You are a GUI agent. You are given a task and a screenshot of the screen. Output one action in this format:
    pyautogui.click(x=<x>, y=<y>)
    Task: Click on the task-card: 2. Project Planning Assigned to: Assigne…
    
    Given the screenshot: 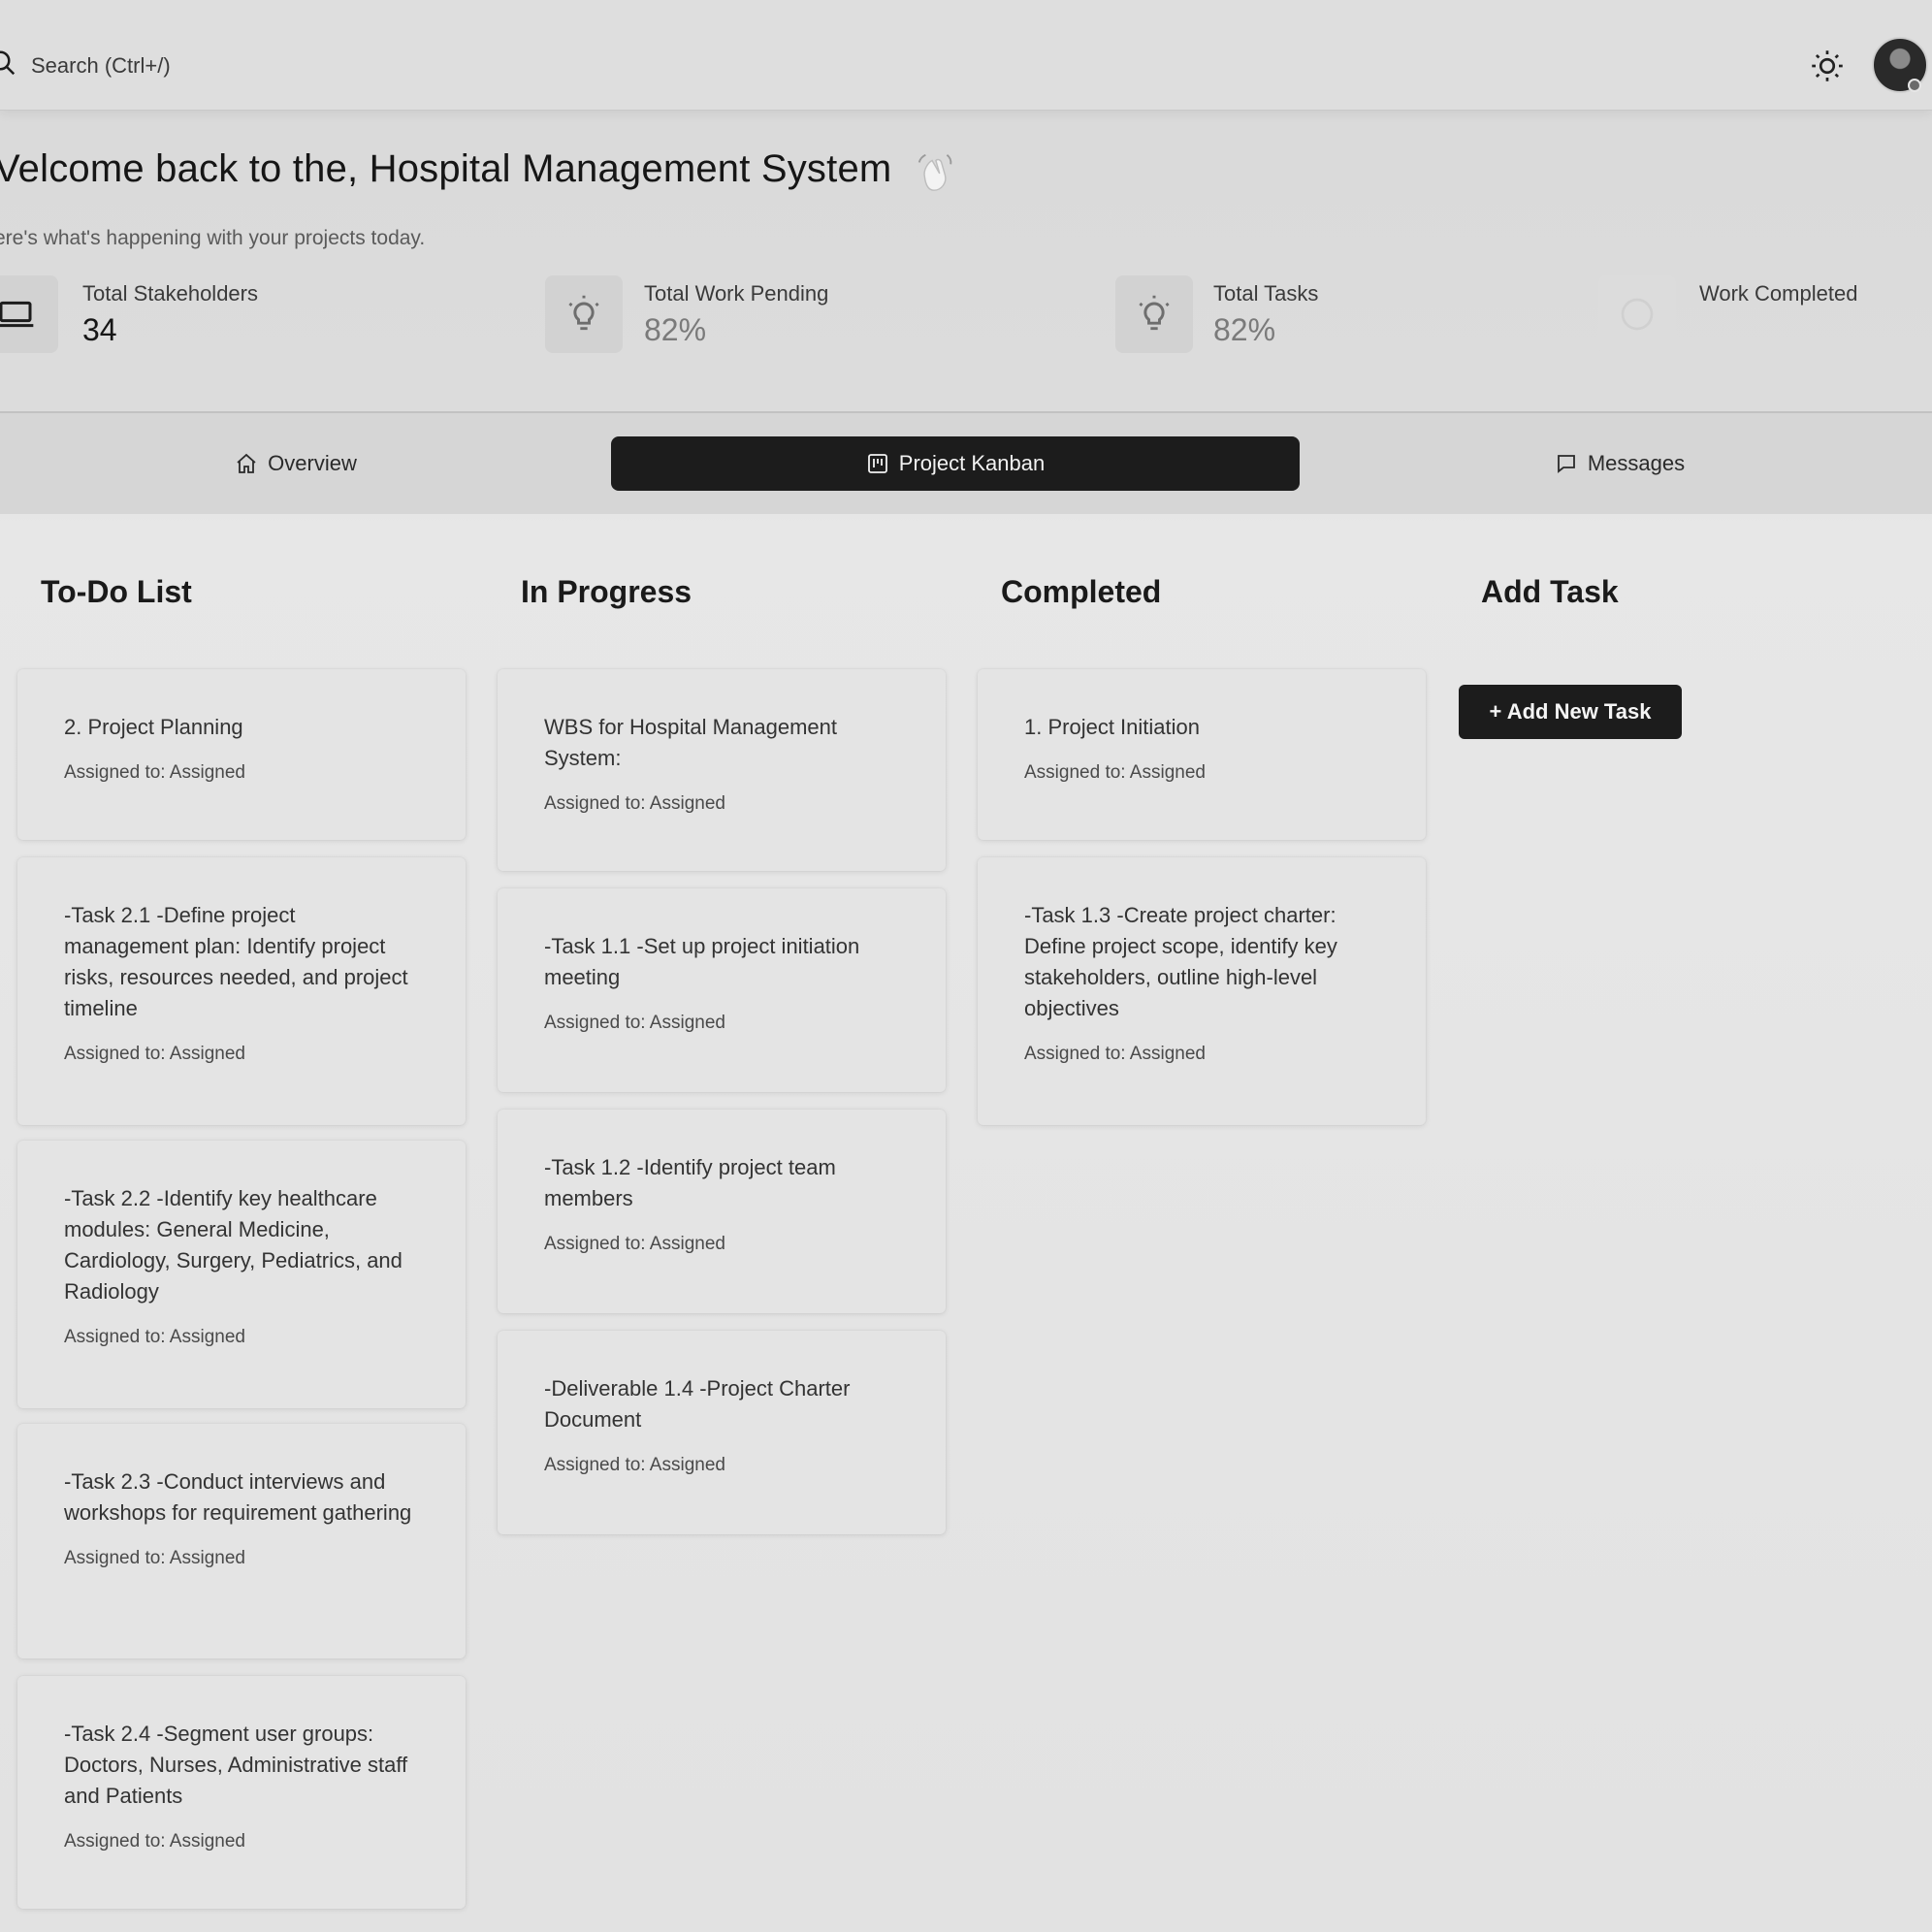 What is the action you would take?
    pyautogui.click(x=241, y=754)
    